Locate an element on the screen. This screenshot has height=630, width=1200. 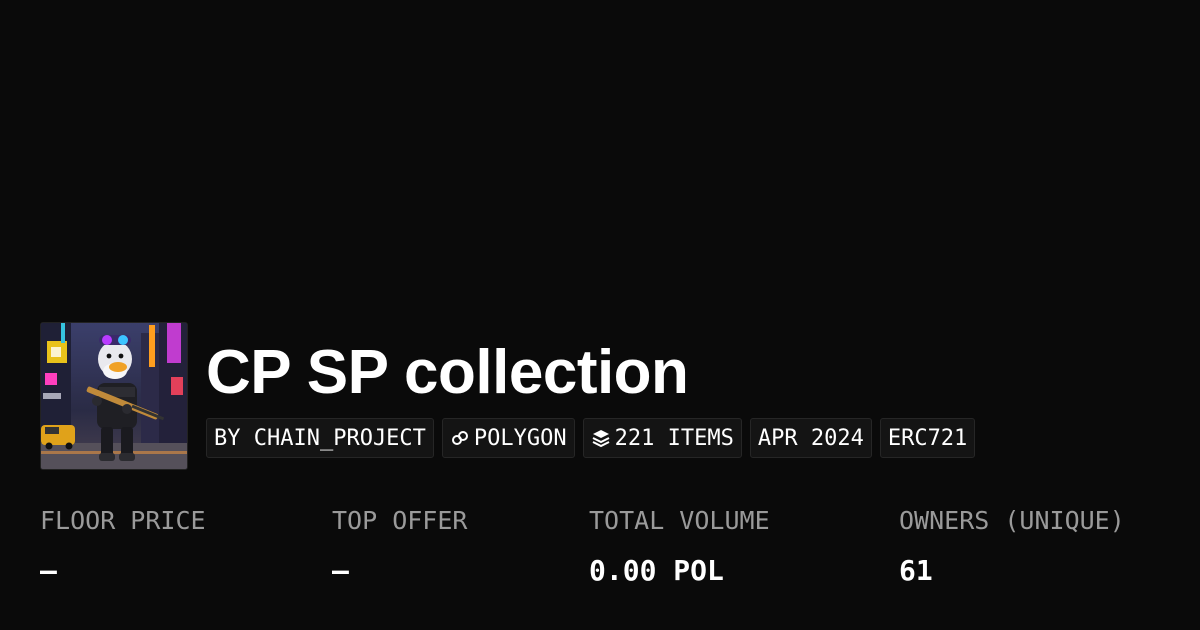
owners-stat: OWNERS (UNIQUE) 61 is located at coordinates (1012, 546).